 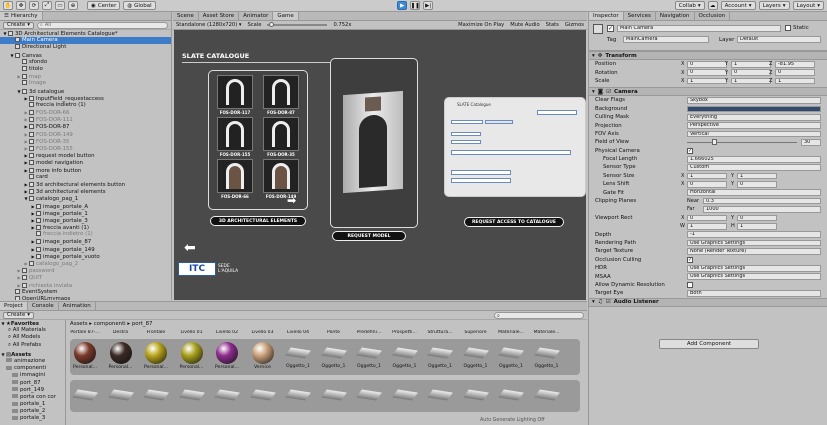 What do you see at coordinates (514, 222) in the screenshot?
I see `request-access-button: REQUEST ACCESS TO CATALOGUE` at bounding box center [514, 222].